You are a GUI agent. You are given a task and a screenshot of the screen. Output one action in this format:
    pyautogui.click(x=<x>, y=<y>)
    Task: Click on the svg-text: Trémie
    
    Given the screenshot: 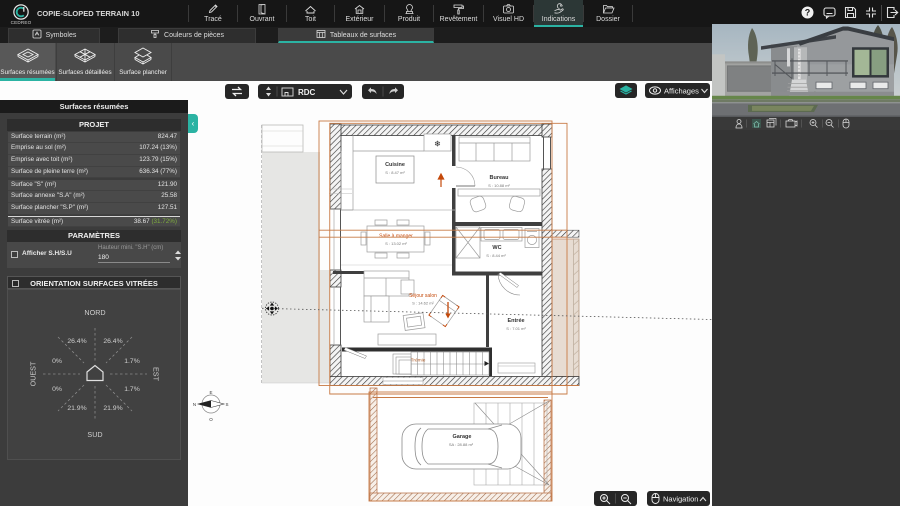 What is the action you would take?
    pyautogui.click(x=418, y=361)
    